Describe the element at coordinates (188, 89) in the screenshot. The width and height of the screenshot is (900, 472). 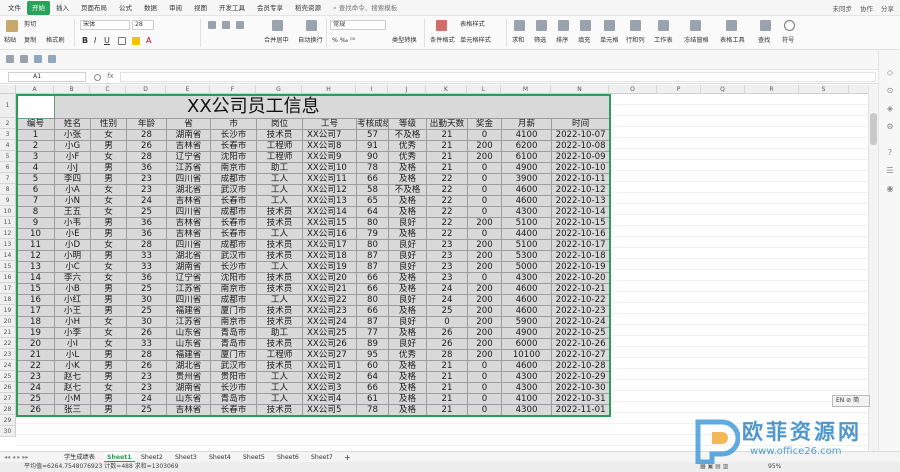
I see `column-header: E` at that location.